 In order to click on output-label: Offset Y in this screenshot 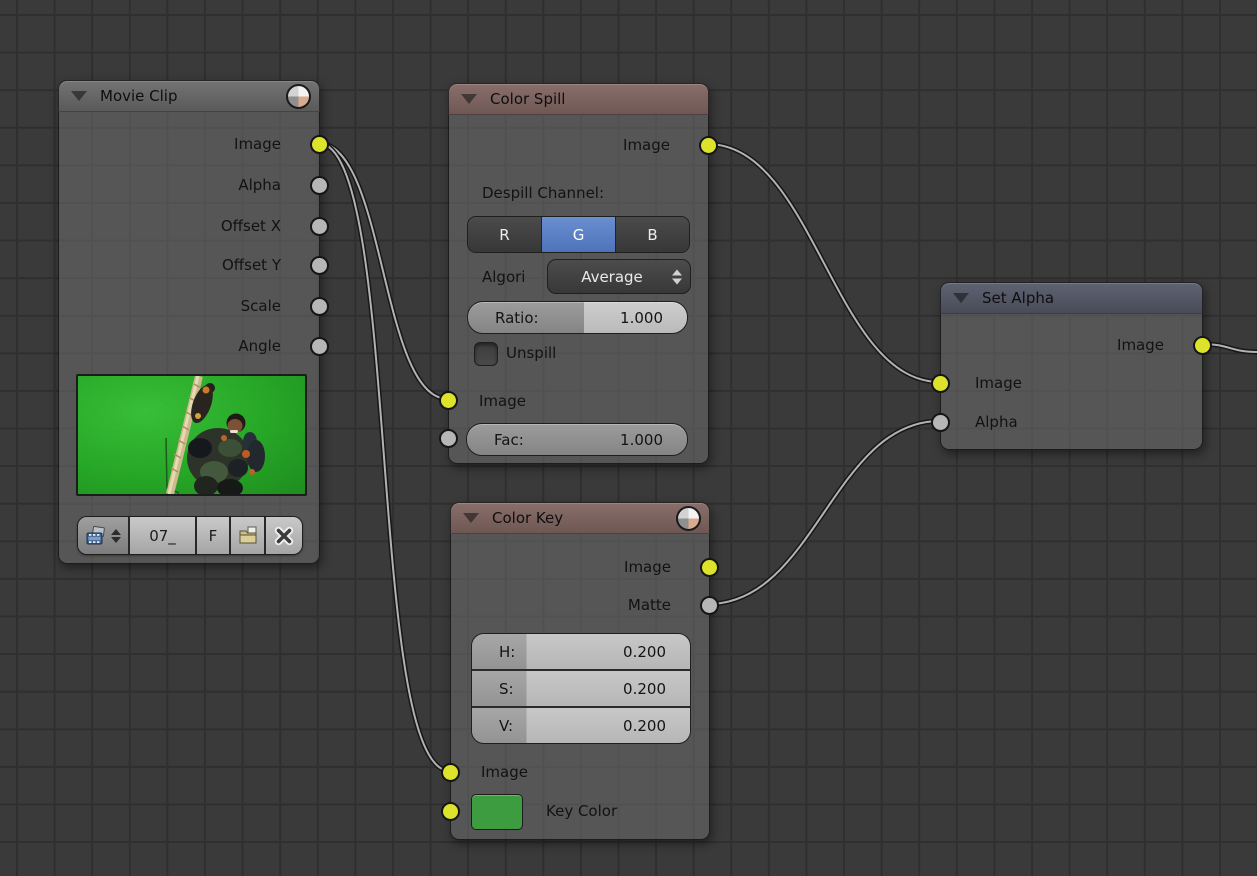, I will do `click(251, 265)`.